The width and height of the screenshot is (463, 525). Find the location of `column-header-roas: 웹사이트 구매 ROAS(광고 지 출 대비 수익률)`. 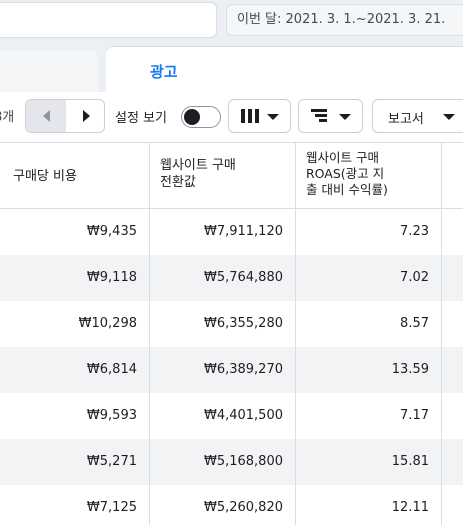

column-header-roas: 웹사이트 구매 ROAS(광고 지 출 대비 수익률) is located at coordinates (369, 175).